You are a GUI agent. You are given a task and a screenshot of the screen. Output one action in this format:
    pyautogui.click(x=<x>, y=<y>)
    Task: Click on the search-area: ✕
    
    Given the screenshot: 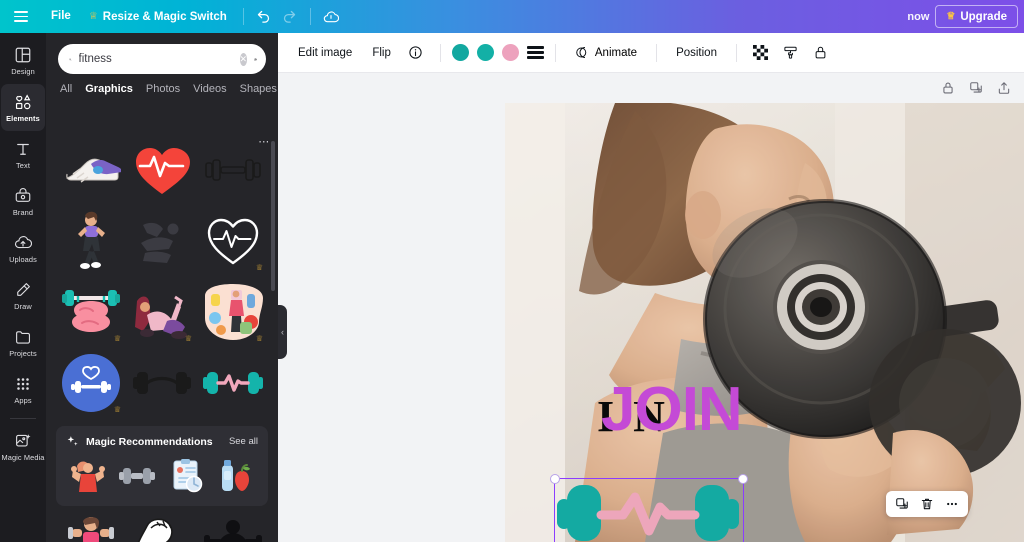 What is the action you would take?
    pyautogui.click(x=162, y=53)
    